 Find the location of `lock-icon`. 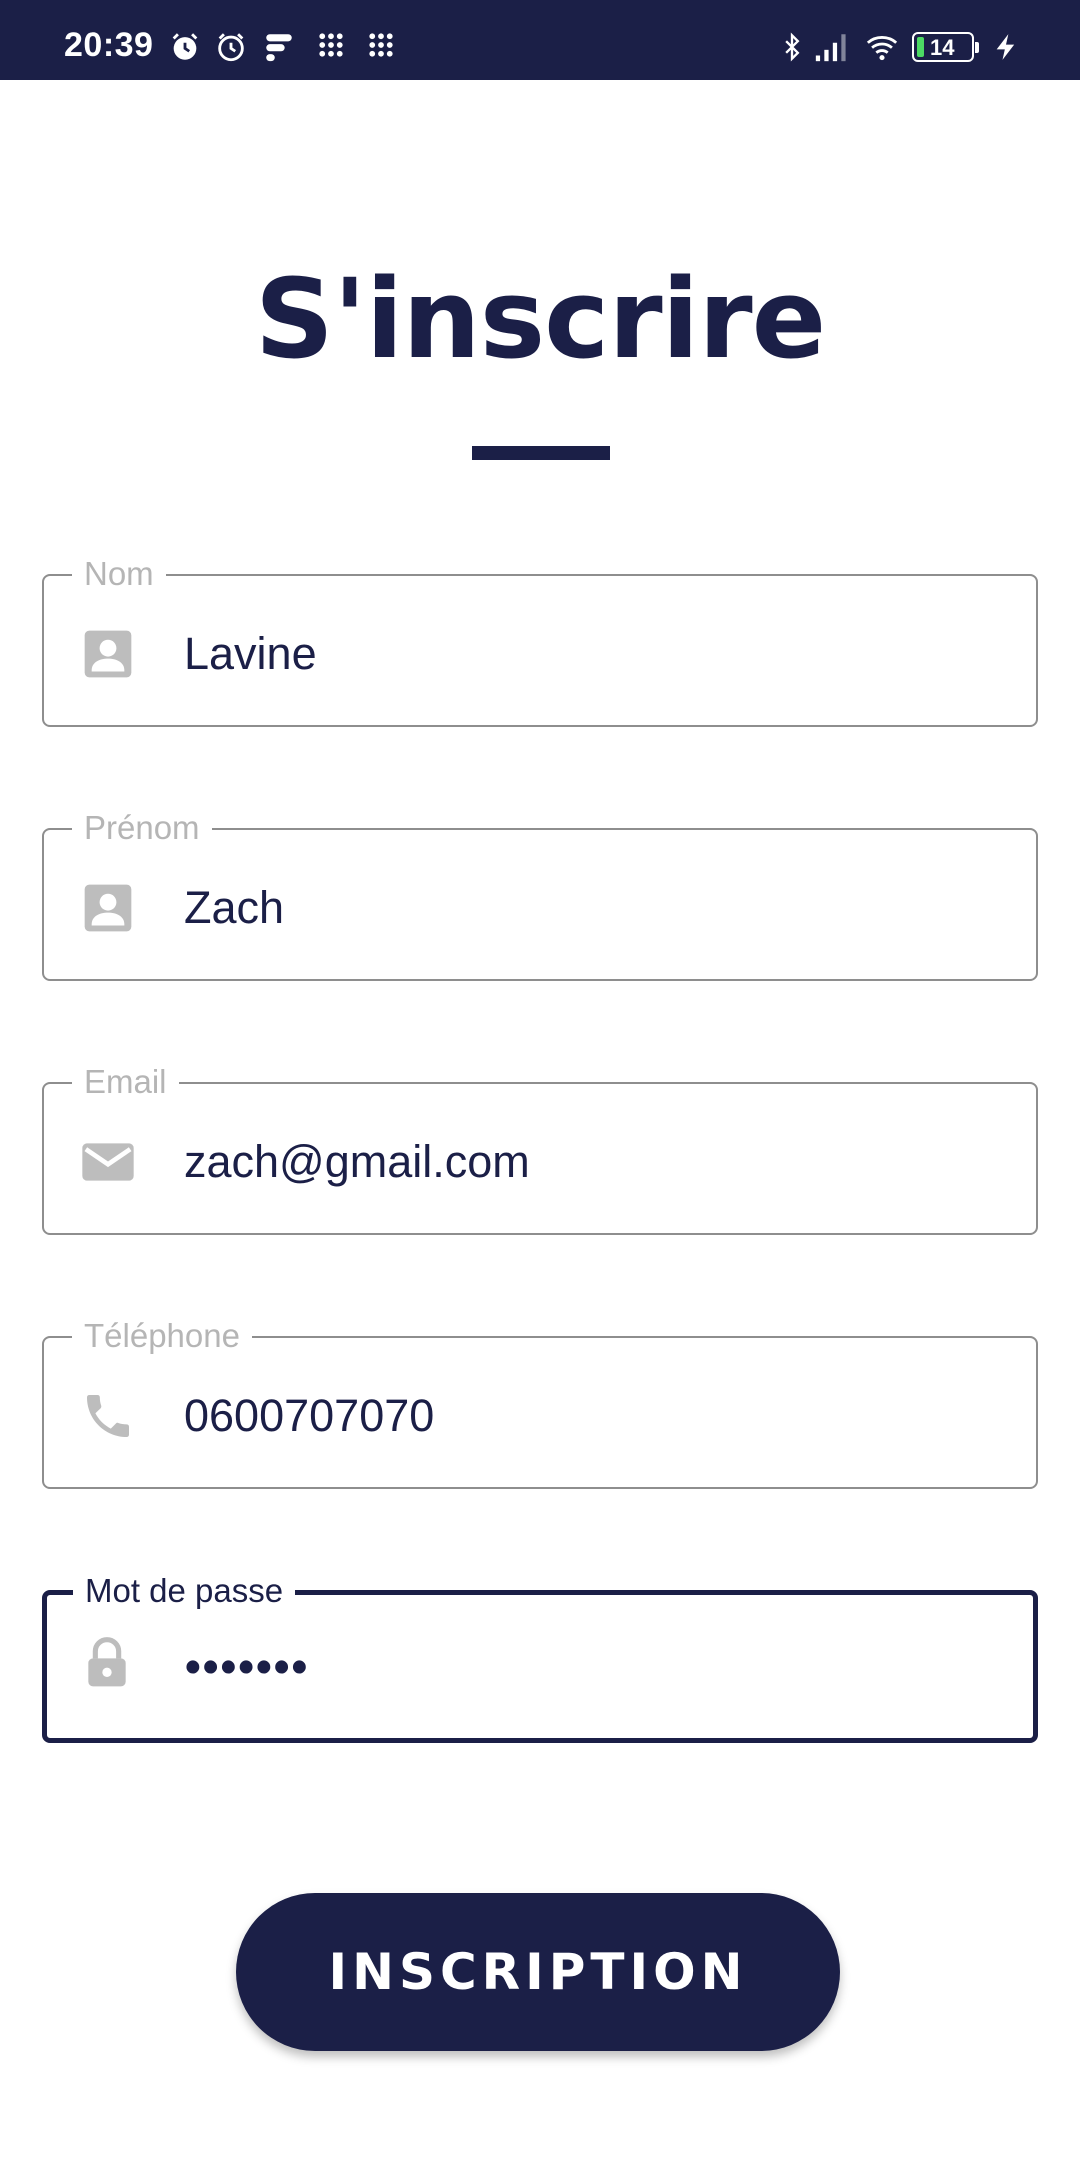

lock-icon is located at coordinates (107, 1662).